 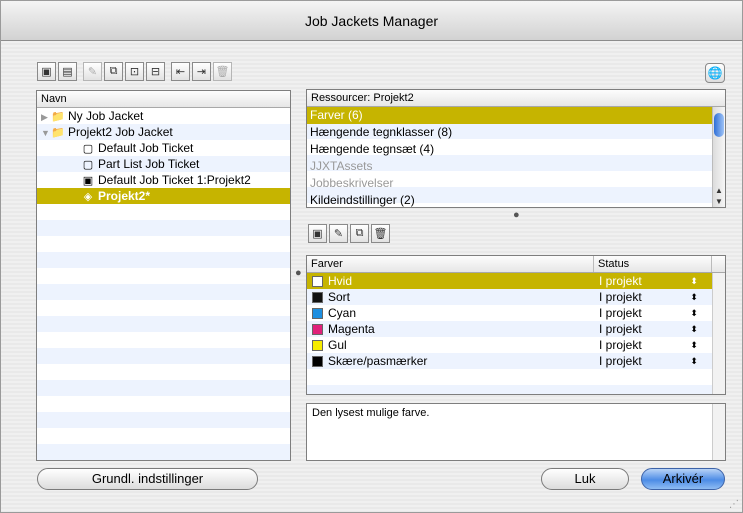 I want to click on resource-item: Farver (6), so click(x=510, y=115).